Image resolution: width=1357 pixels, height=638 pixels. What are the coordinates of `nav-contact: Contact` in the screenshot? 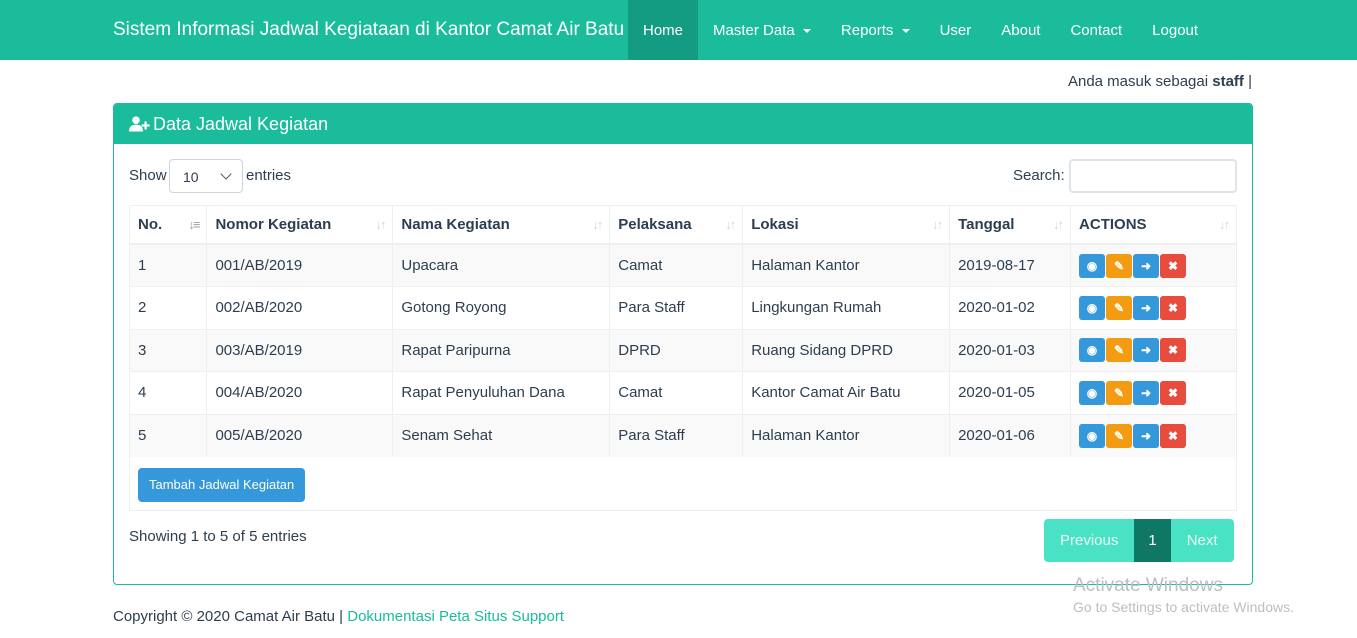 It's located at (1096, 30).